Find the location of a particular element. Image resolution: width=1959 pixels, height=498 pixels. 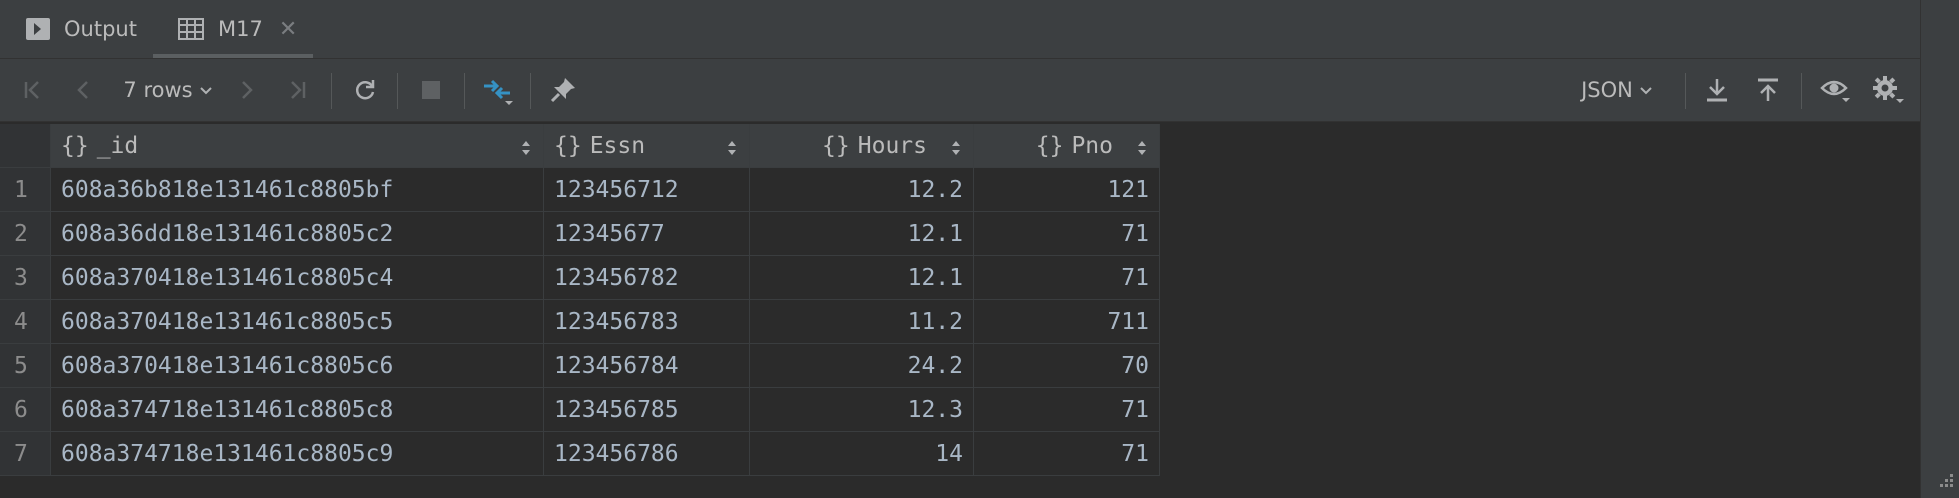

cell-pno: 70 is located at coordinates (1067, 366).